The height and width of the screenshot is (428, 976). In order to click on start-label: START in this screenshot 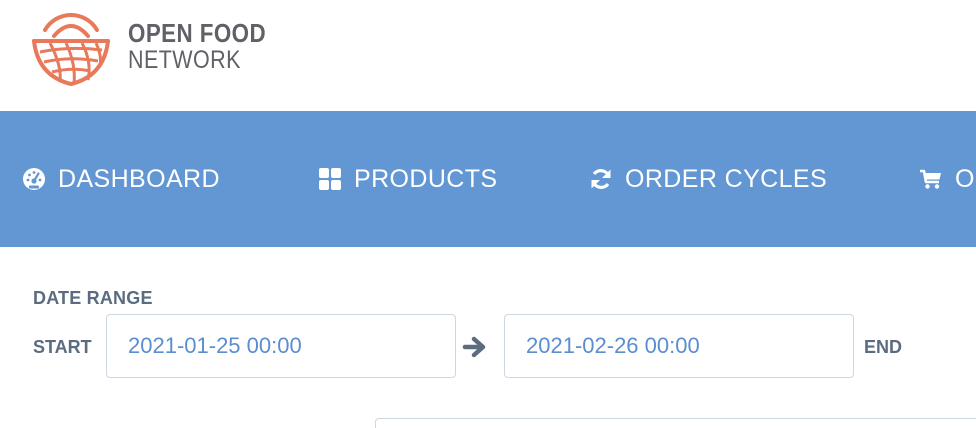, I will do `click(62, 347)`.